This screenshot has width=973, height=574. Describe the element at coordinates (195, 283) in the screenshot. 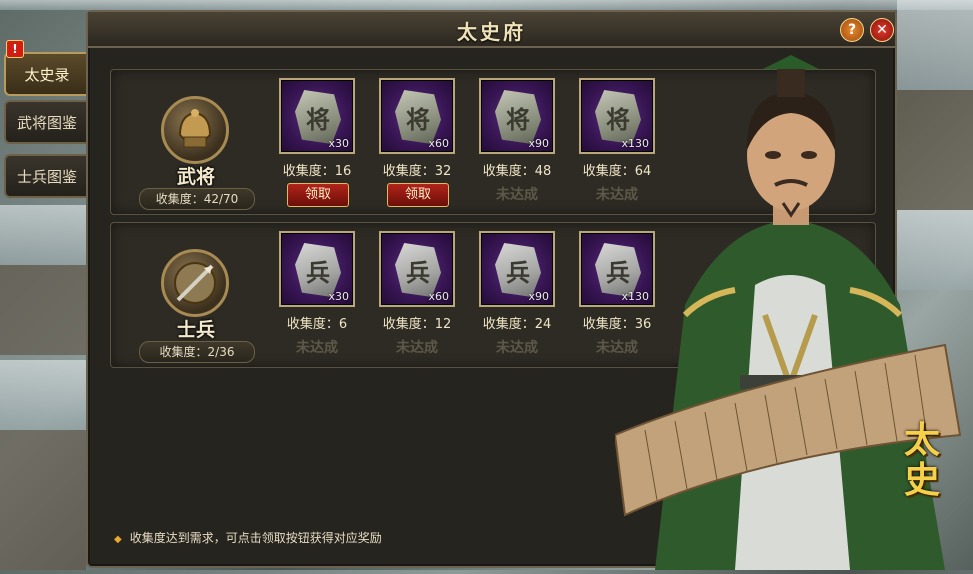

I see `soldier-shield-icon` at that location.